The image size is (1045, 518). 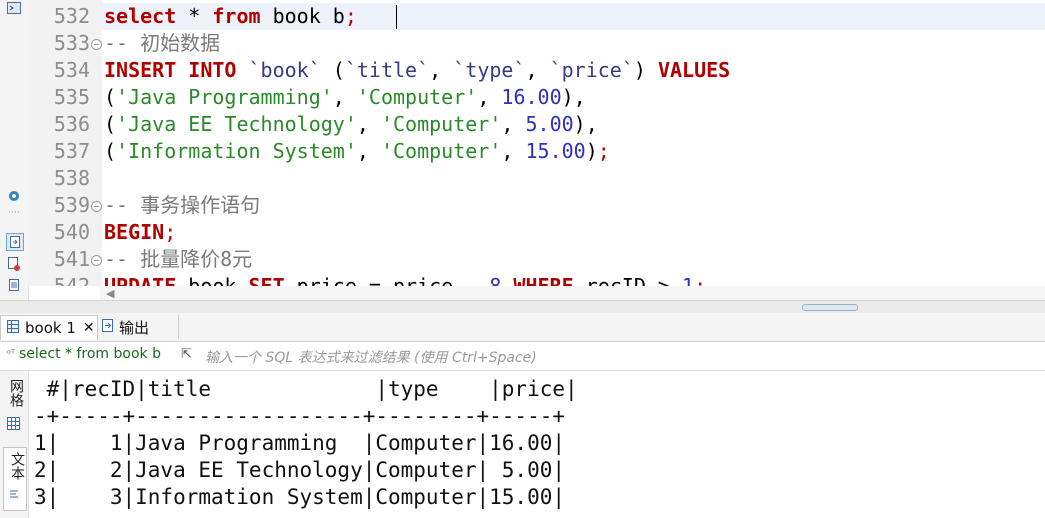 What do you see at coordinates (71, 97) in the screenshot?
I see `line-number: 535` at bounding box center [71, 97].